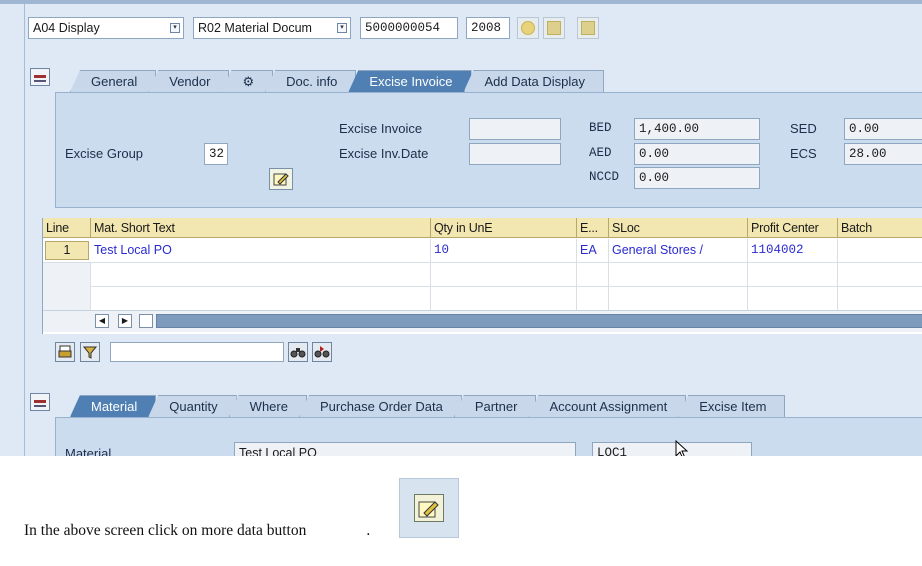 The width and height of the screenshot is (922, 566). I want to click on year-field: 2008, so click(488, 28).